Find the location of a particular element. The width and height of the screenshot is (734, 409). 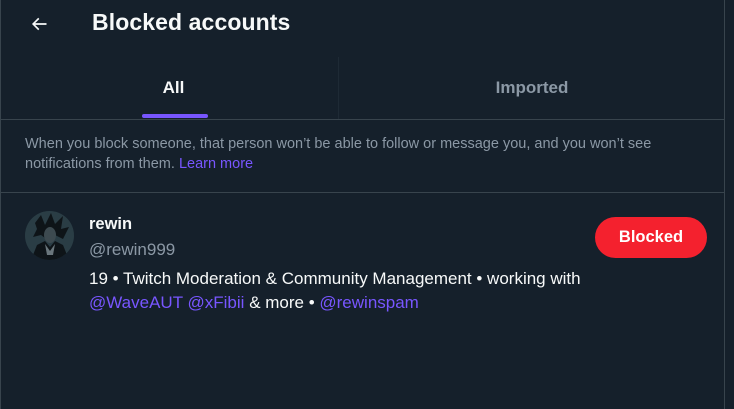

avatar is located at coordinates (49, 235).